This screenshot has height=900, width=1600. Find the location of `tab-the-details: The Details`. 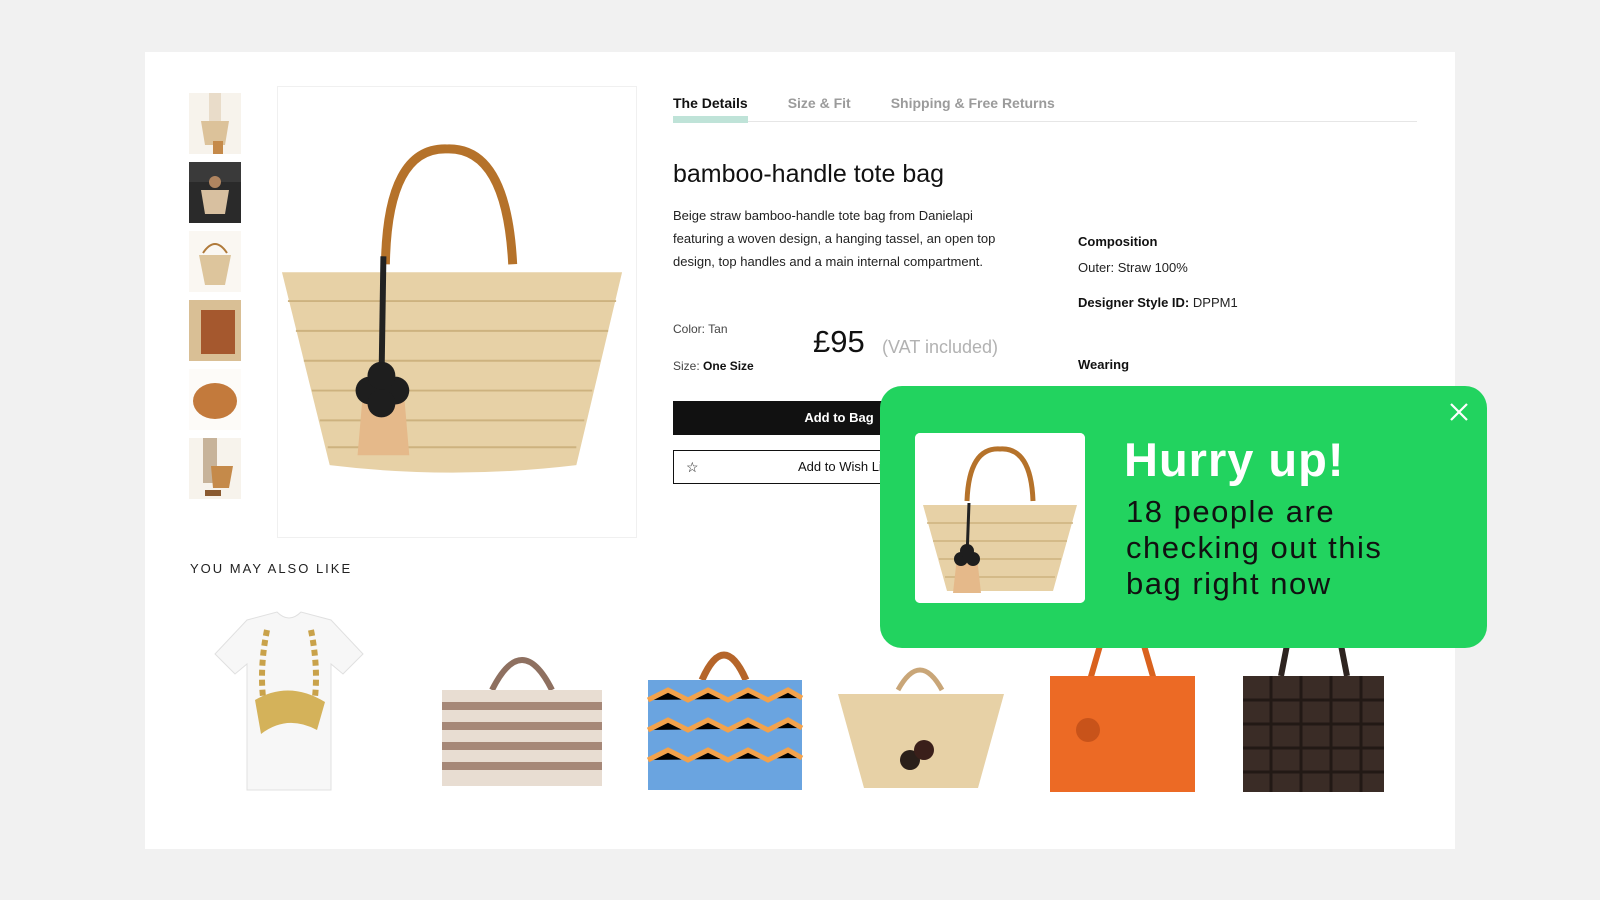

tab-the-details: The Details is located at coordinates (710, 107).